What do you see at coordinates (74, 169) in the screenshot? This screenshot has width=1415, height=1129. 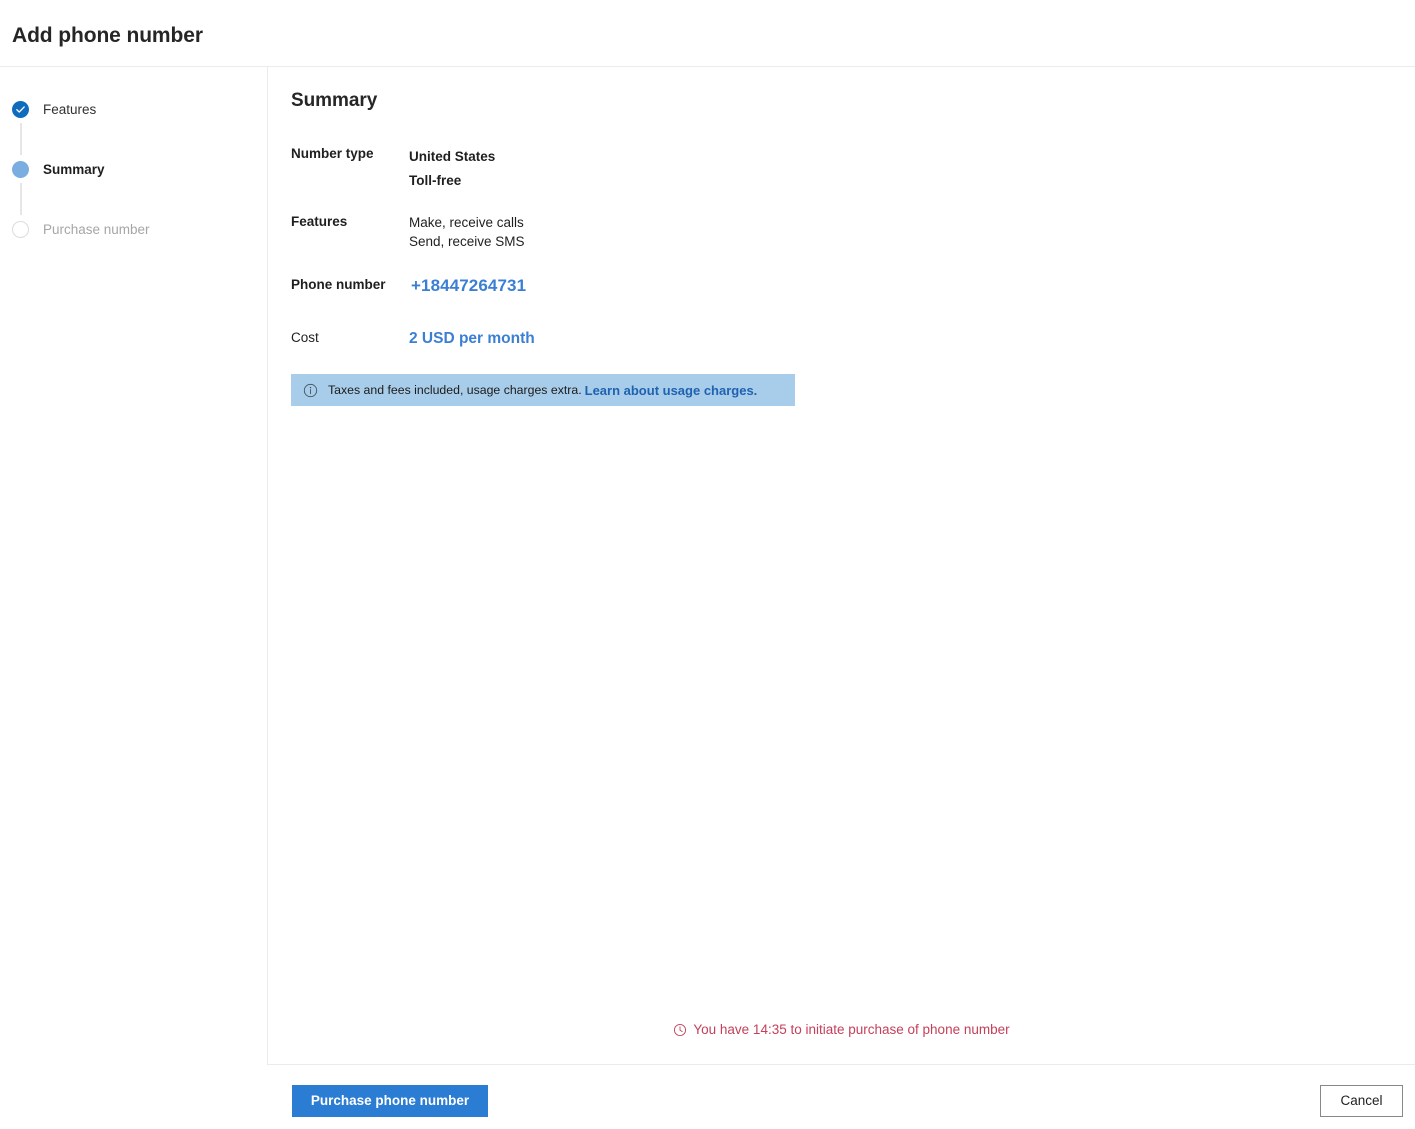 I see `stepper-label-summary: Summary` at bounding box center [74, 169].